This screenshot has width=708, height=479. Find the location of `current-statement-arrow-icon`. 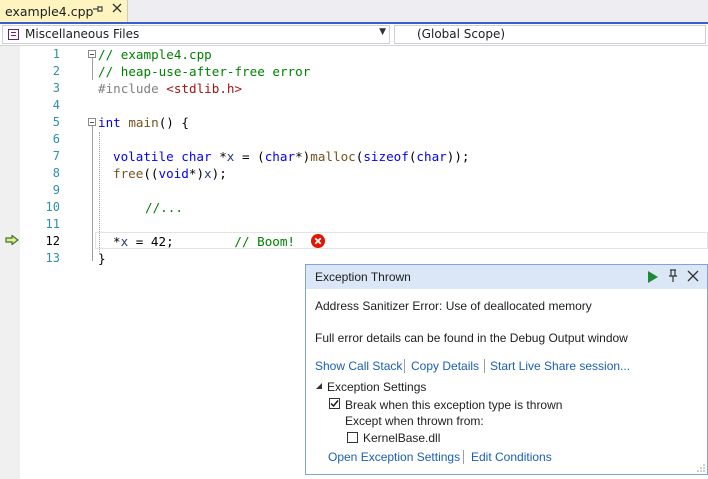

current-statement-arrow-icon is located at coordinates (12, 240).